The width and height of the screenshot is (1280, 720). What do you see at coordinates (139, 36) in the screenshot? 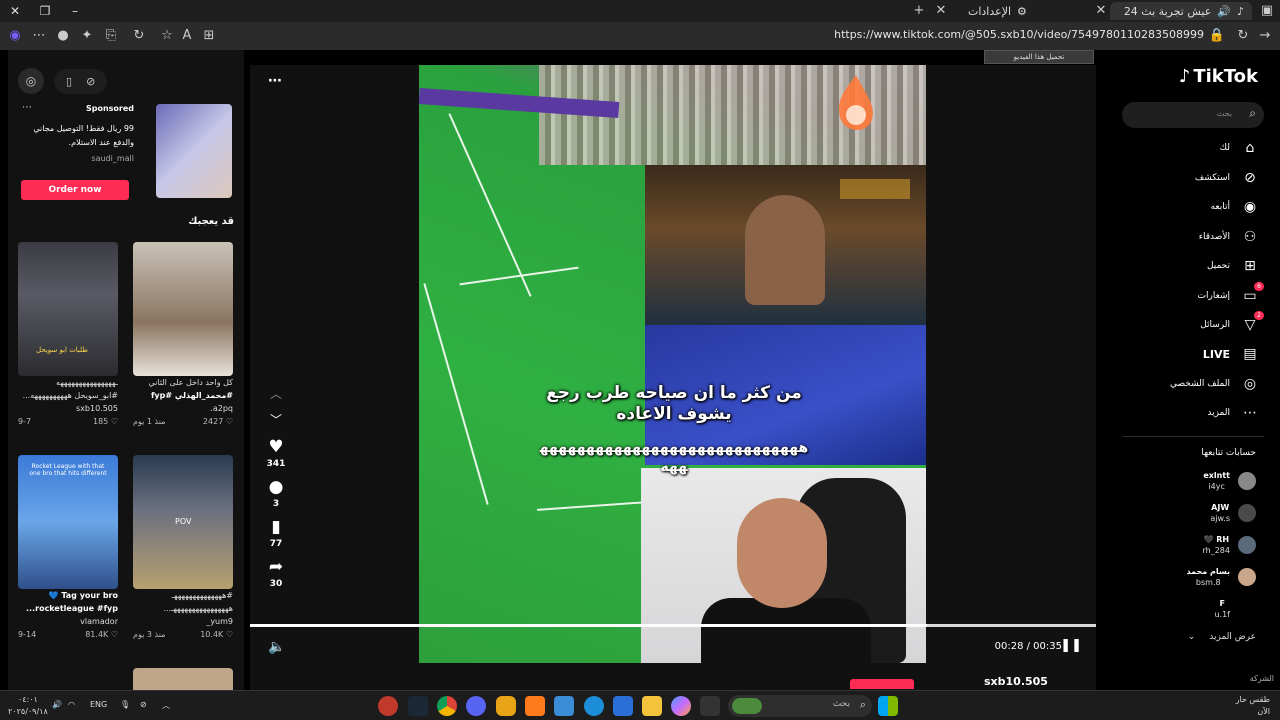
I see `refresh-icon: ↻` at bounding box center [139, 36].